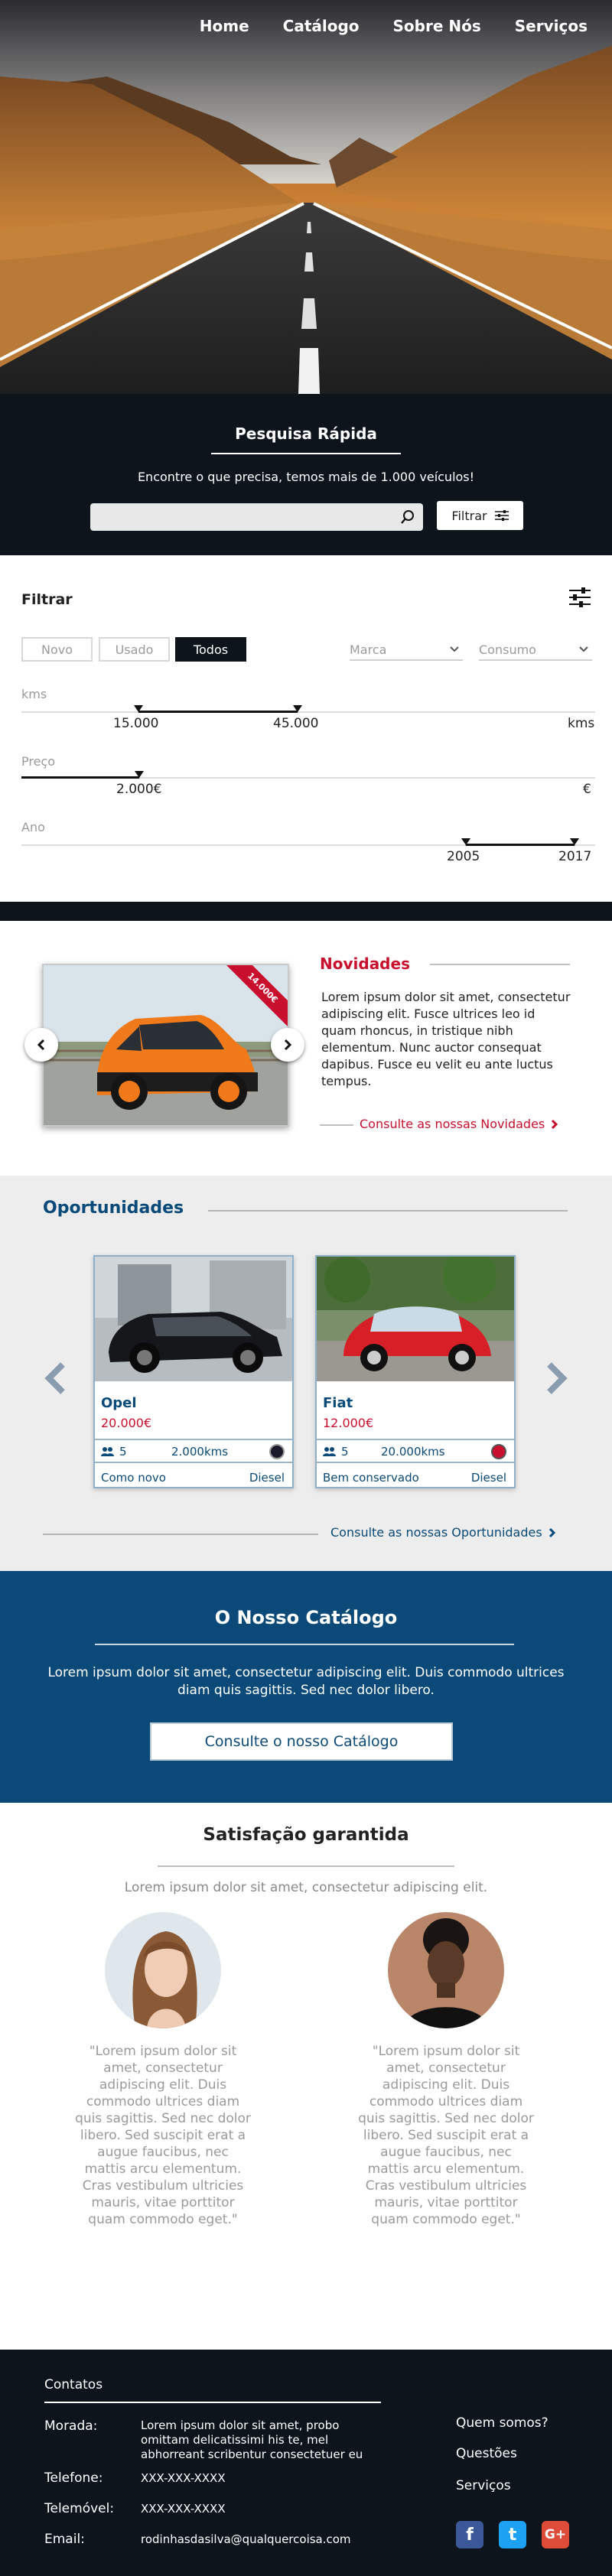 The height and width of the screenshot is (2576, 612). What do you see at coordinates (452, 1124) in the screenshot?
I see `novidades-link-label: Consulte as nossas Novidades` at bounding box center [452, 1124].